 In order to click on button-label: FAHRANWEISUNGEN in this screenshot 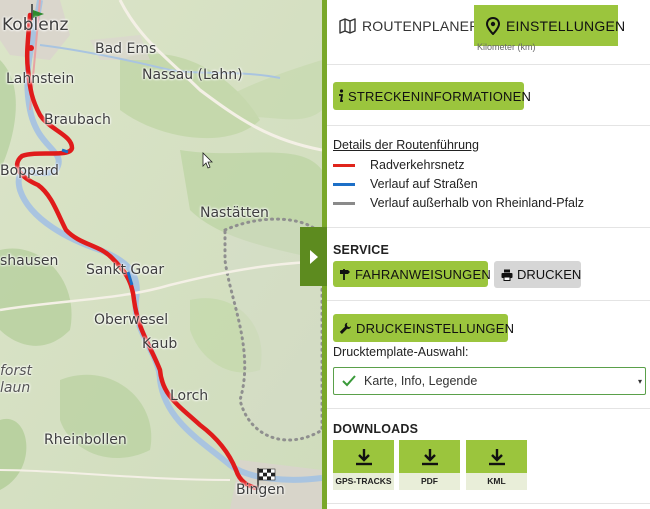, I will do `click(423, 274)`.